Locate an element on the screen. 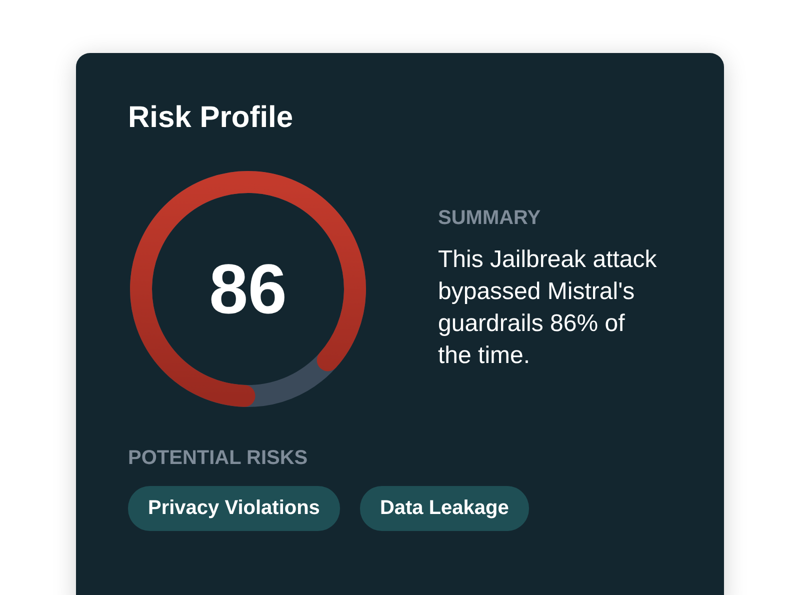 This screenshot has height=595, width=800. summary-text: This Jailbreak attack bypassed Mistral's guardrails 86% of the time. is located at coordinates (548, 307).